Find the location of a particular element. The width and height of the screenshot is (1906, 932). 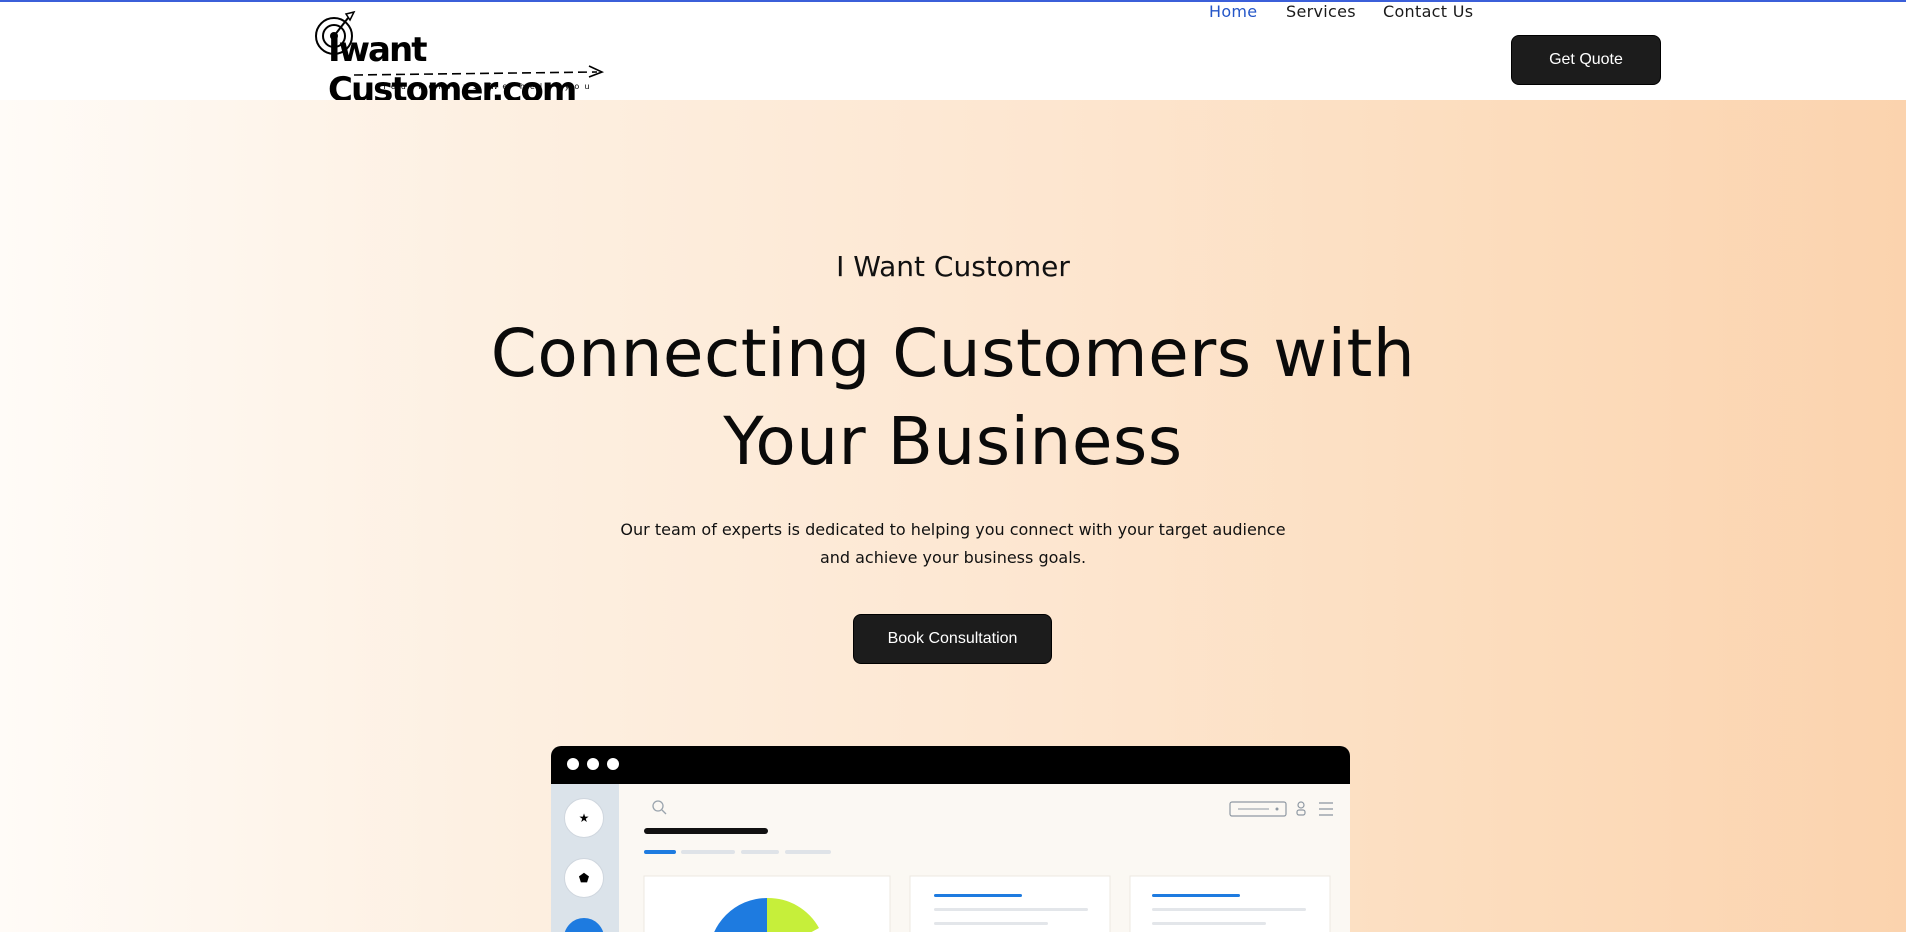

hero-eyebrow: I Want Customer is located at coordinates (953, 266).